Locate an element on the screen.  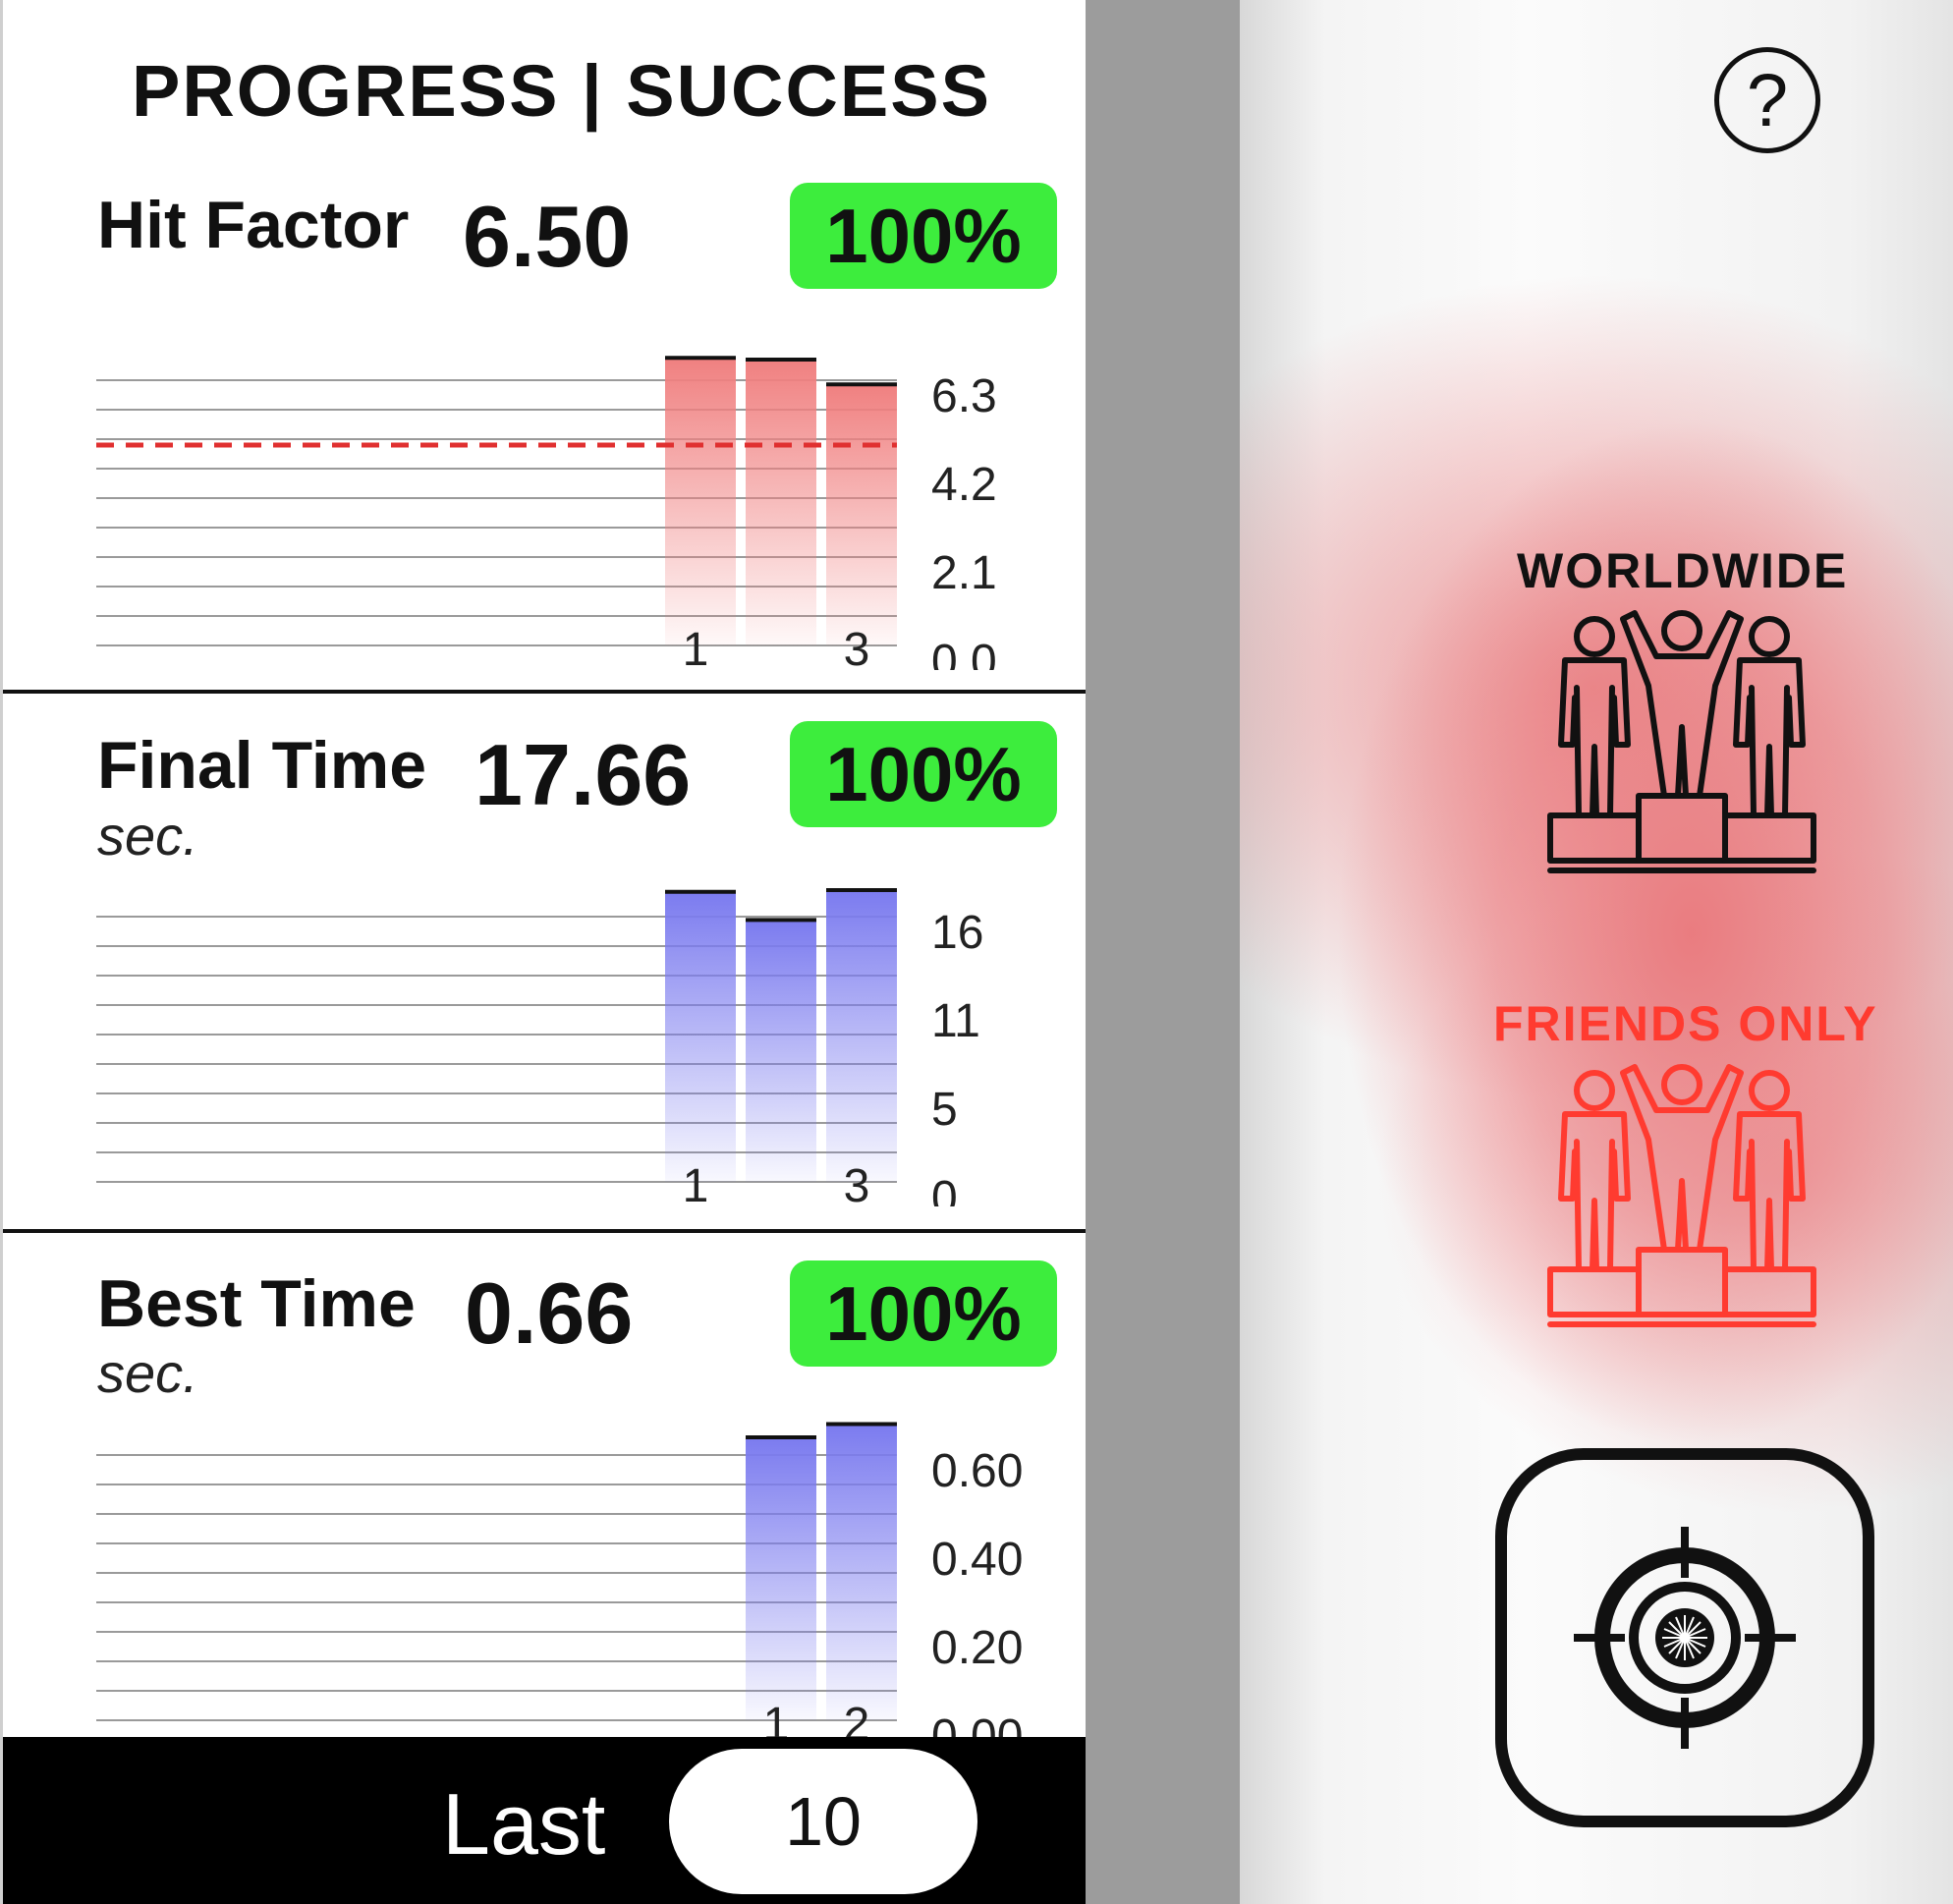
podium-friends-icon is located at coordinates (1687, 1200).